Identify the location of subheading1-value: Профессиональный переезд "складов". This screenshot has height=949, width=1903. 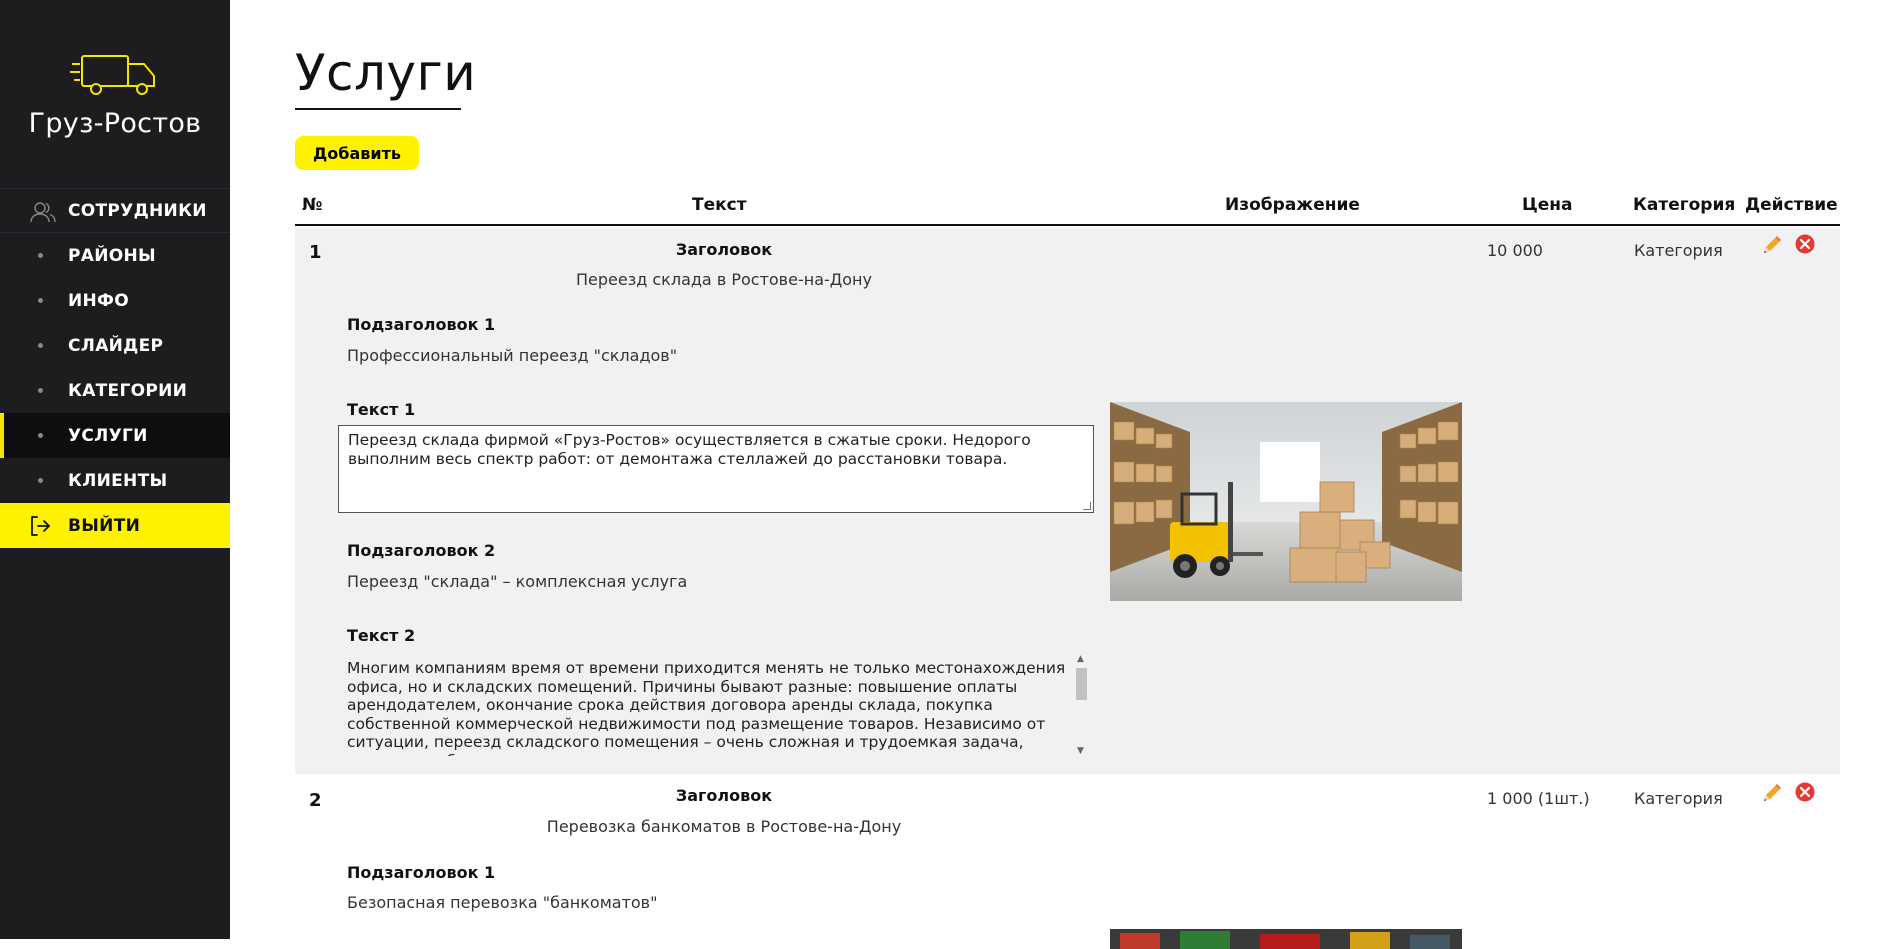
(512, 355).